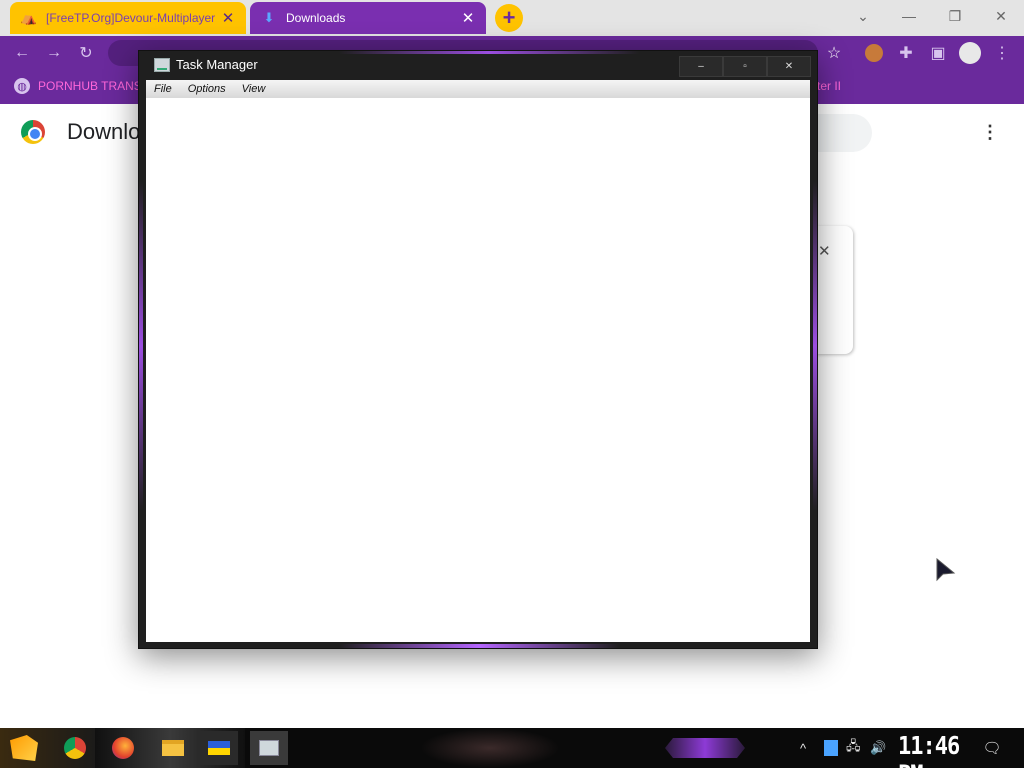  What do you see at coordinates (932, 750) in the screenshot?
I see `taskbar-clock: 11:46 PM` at bounding box center [932, 750].